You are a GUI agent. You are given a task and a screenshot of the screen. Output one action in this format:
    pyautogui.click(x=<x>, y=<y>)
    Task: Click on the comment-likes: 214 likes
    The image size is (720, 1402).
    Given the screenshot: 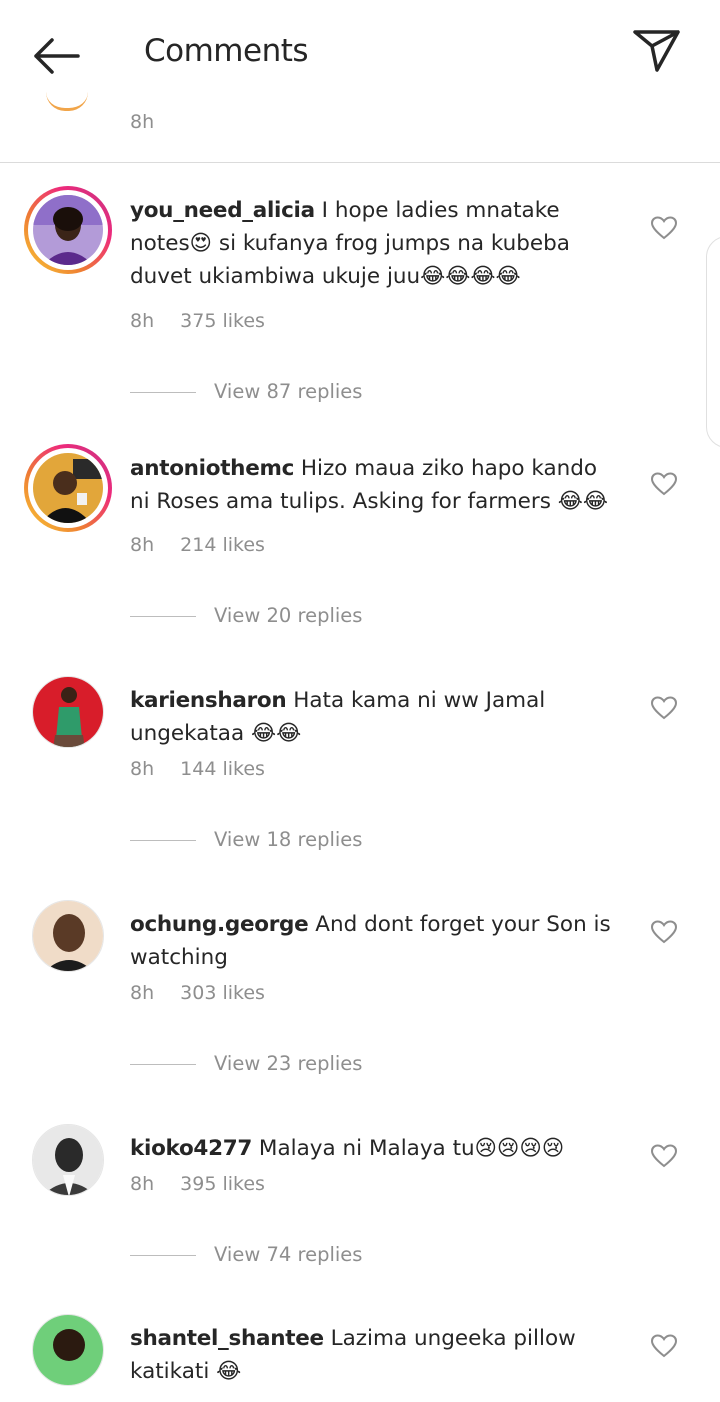 What is the action you would take?
    pyautogui.click(x=222, y=545)
    